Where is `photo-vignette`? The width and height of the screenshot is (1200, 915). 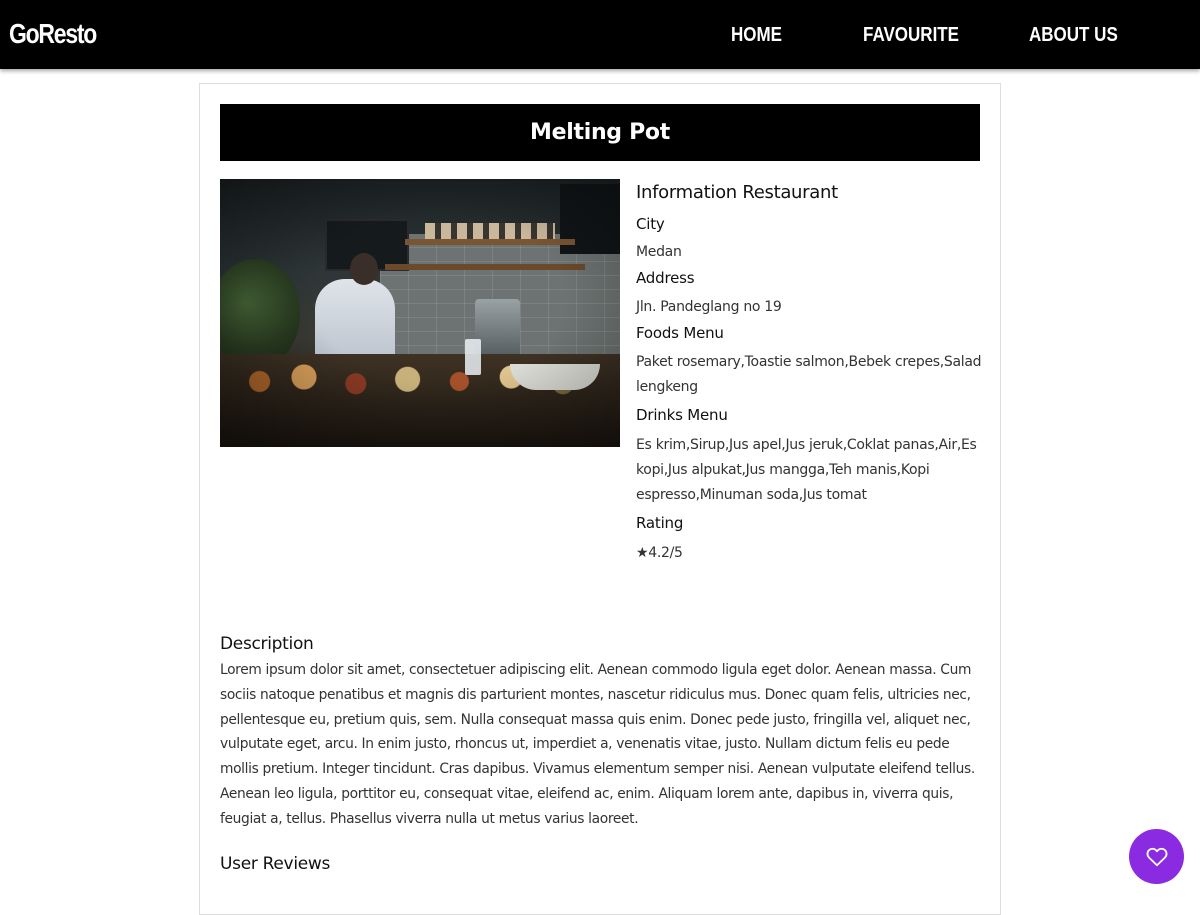 photo-vignette is located at coordinates (420, 313).